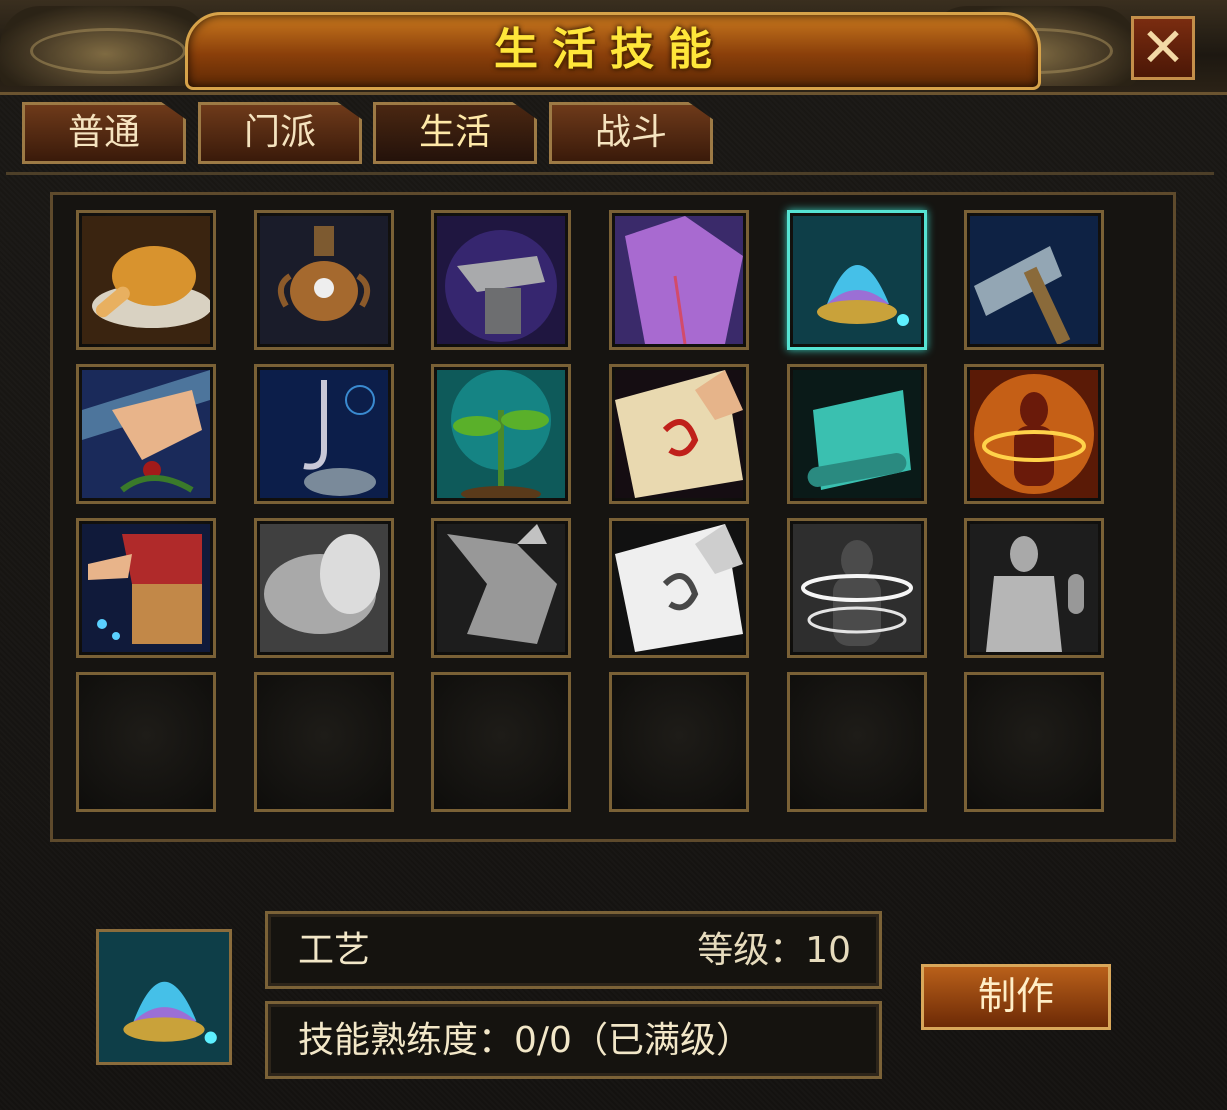  Describe the element at coordinates (525, 1040) in the screenshot. I see `skill-proficiency: 技能熟练度：0/0（已满级）` at that location.